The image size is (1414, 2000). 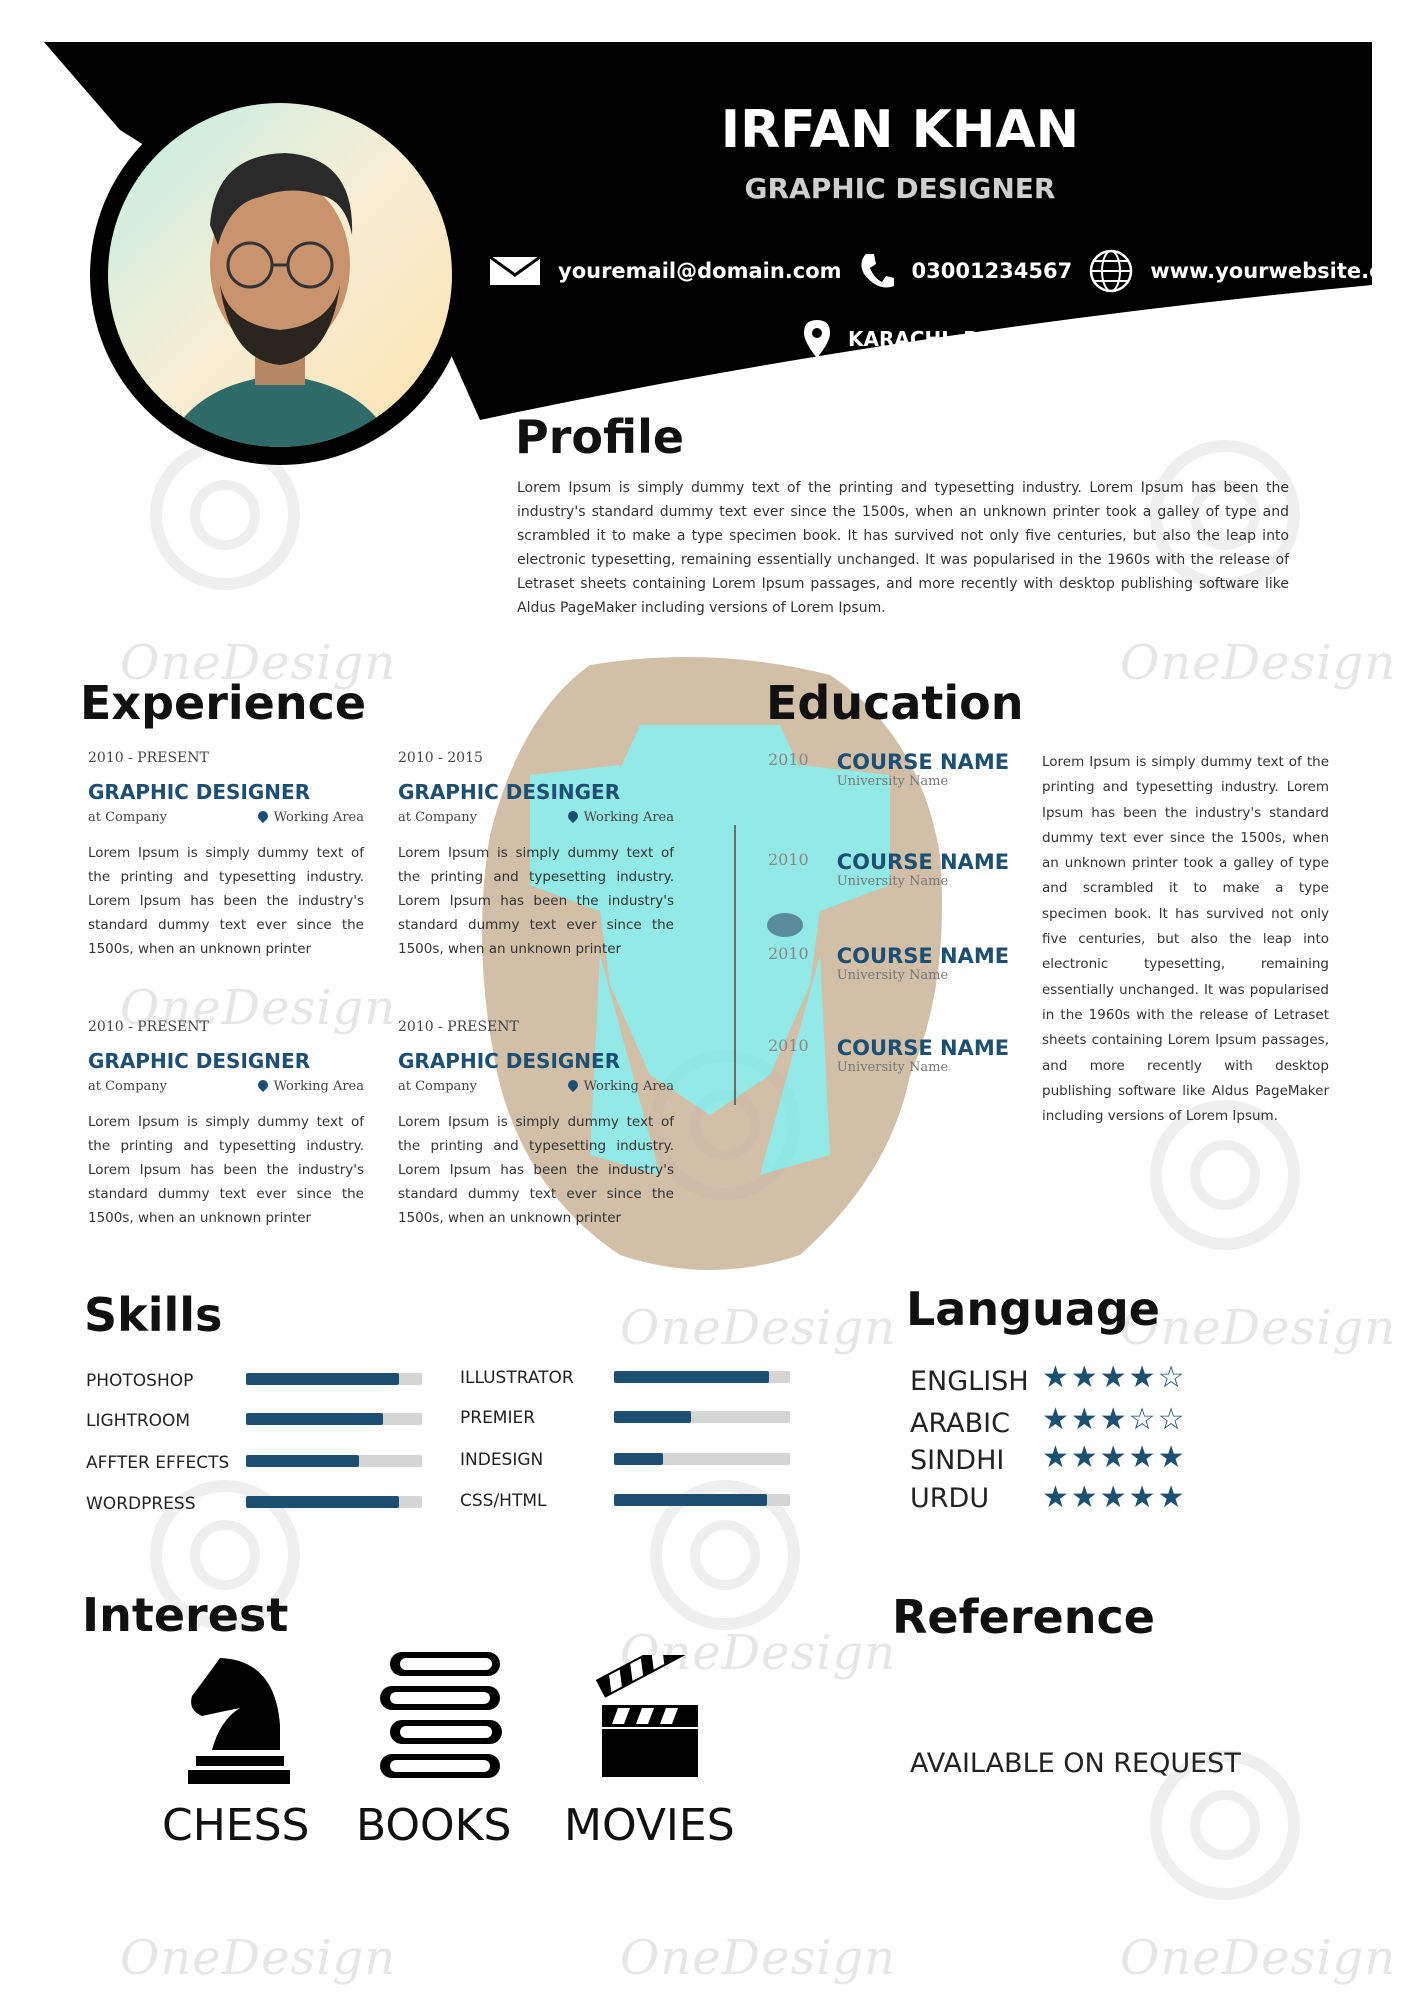 What do you see at coordinates (185, 1615) in the screenshot?
I see `interest-heading: Interest` at bounding box center [185, 1615].